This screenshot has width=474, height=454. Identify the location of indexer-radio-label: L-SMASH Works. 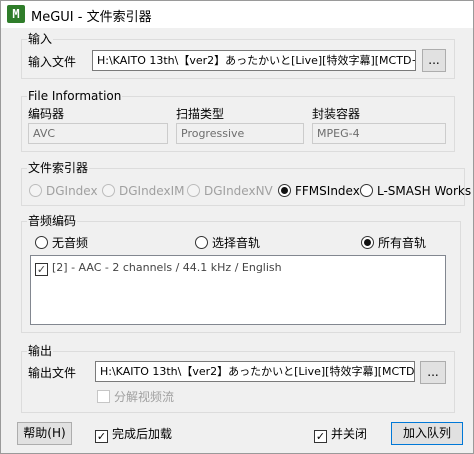
(424, 191).